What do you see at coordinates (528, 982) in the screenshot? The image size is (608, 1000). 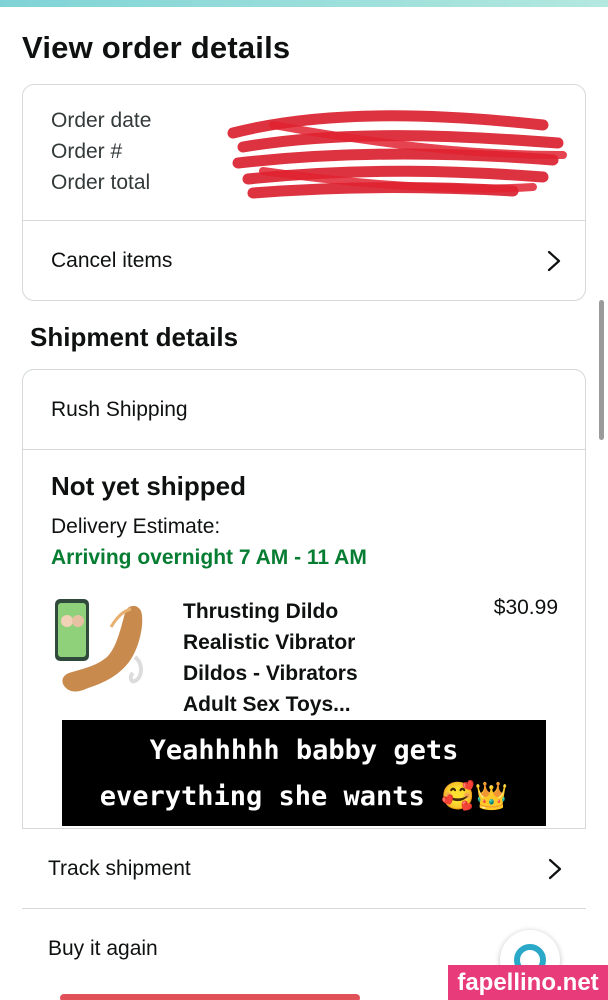 I see `watermark: fapellino.net` at bounding box center [528, 982].